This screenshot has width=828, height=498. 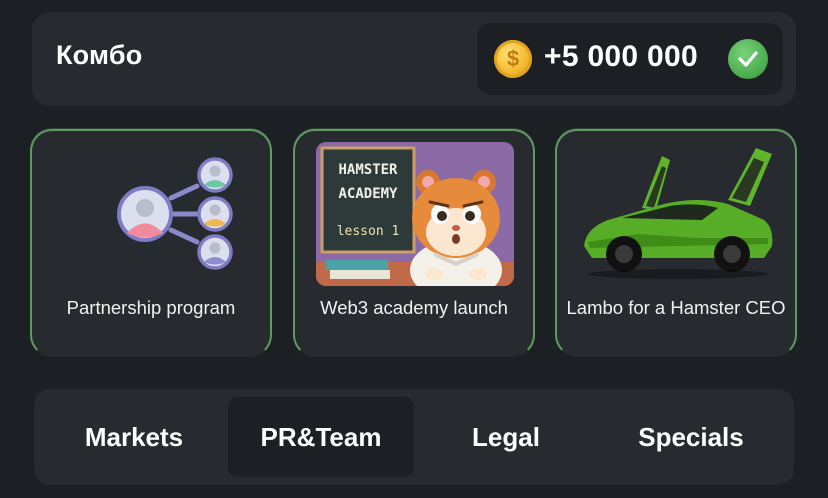 What do you see at coordinates (513, 59) in the screenshot?
I see `coin-icon` at bounding box center [513, 59].